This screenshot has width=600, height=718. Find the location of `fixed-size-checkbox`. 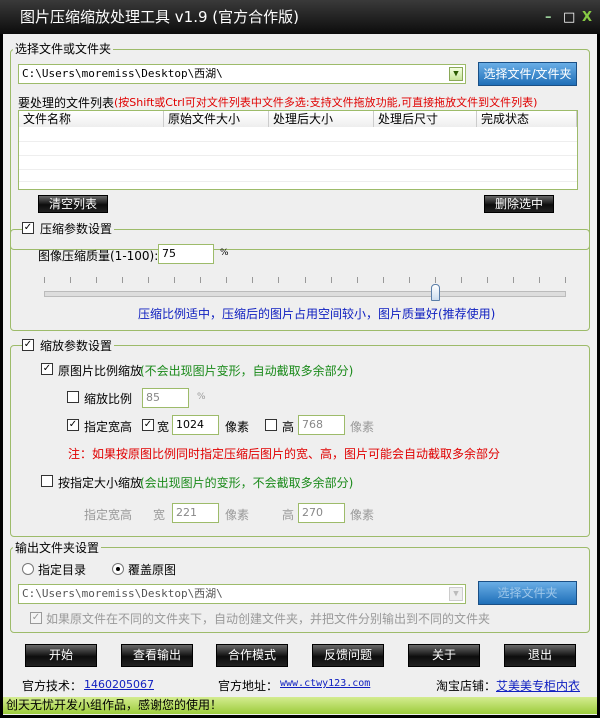

fixed-size-checkbox is located at coordinates (47, 481).